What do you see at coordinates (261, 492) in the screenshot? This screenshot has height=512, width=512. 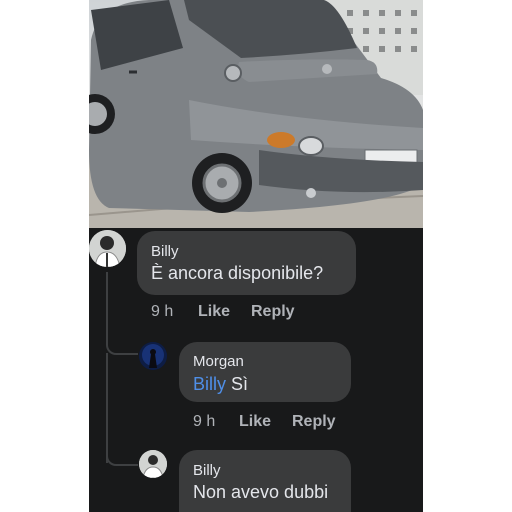 I see `comment-text: Non avevo dubbi` at bounding box center [261, 492].